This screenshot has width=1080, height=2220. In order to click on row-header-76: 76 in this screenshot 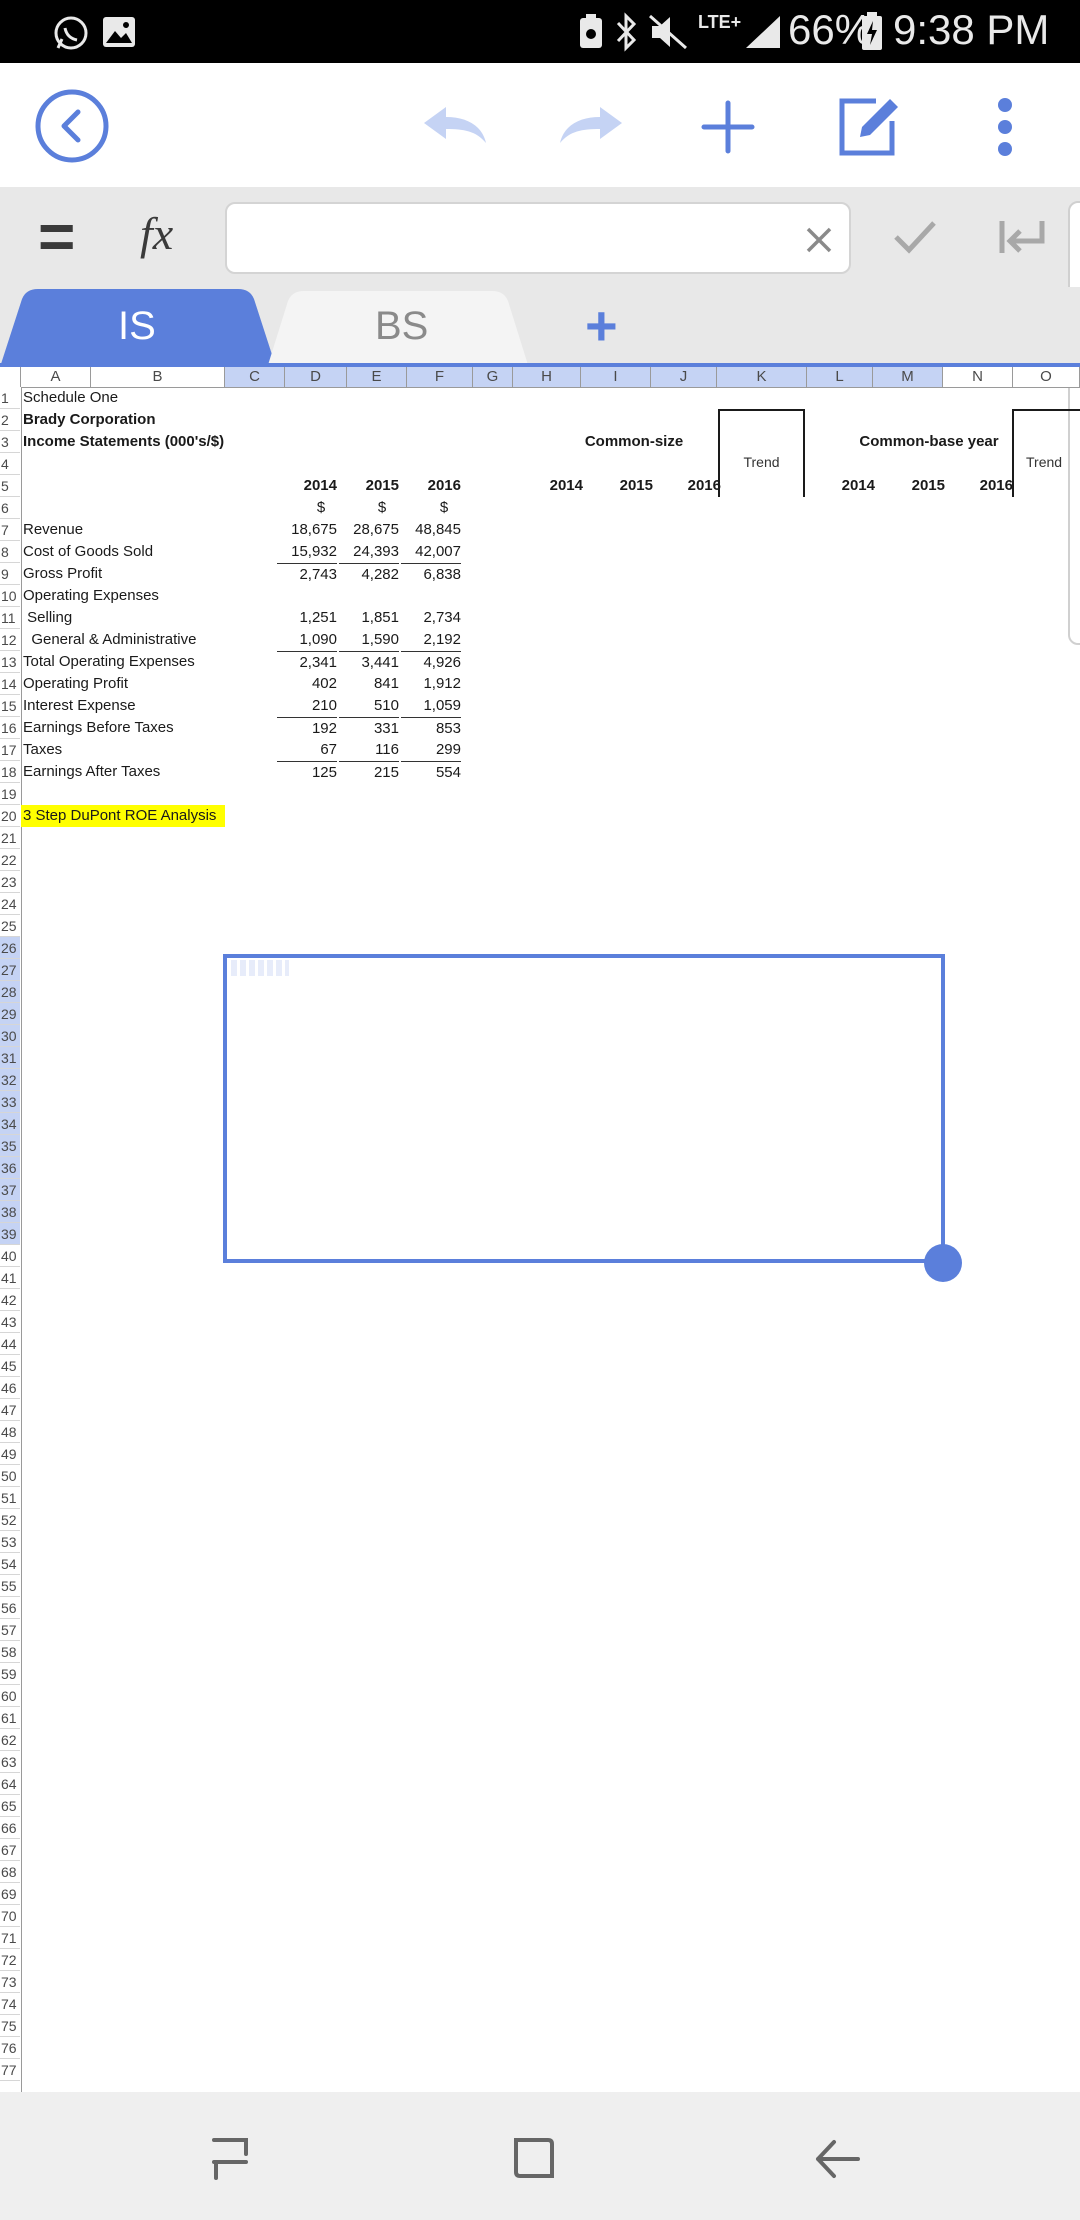, I will do `click(10, 2048)`.